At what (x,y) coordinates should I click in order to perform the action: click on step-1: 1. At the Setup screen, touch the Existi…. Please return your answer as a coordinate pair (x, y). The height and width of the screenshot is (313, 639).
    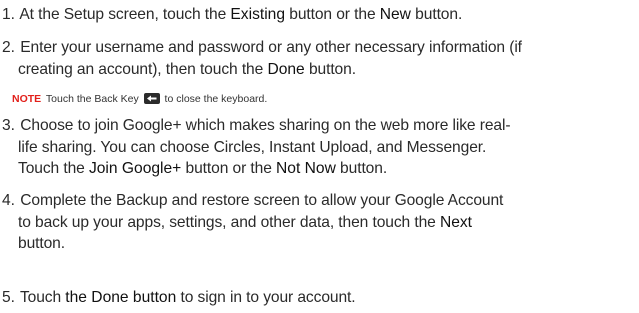
    Looking at the image, I should click on (319, 15).